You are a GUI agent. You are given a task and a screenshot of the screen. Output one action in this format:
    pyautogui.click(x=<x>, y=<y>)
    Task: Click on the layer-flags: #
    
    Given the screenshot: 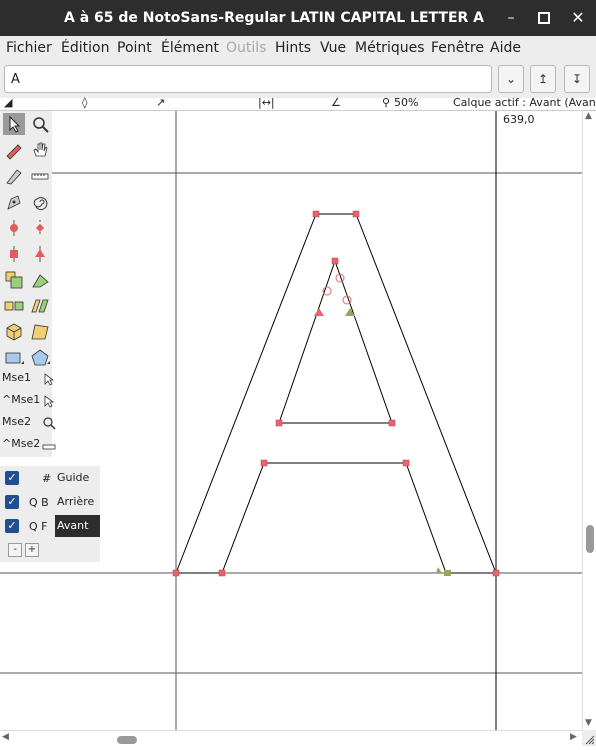 What is the action you would take?
    pyautogui.click(x=47, y=478)
    